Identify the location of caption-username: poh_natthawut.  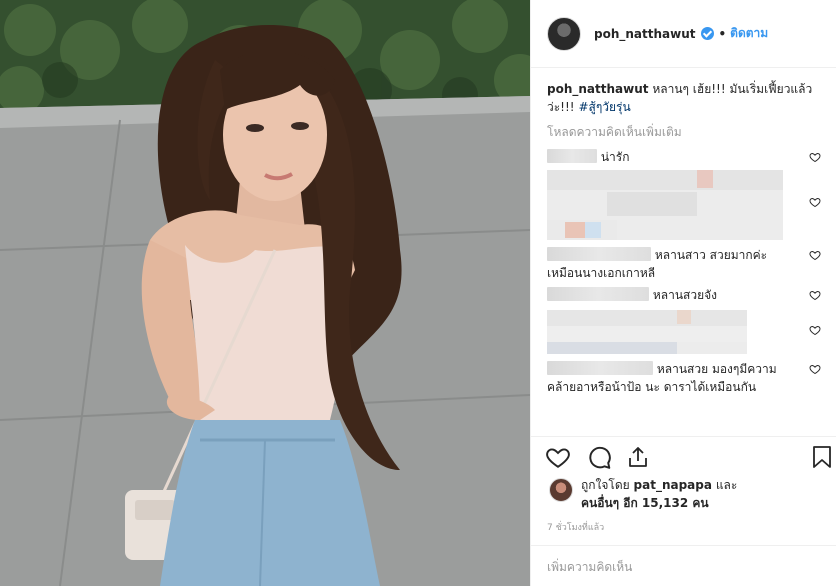
(598, 89).